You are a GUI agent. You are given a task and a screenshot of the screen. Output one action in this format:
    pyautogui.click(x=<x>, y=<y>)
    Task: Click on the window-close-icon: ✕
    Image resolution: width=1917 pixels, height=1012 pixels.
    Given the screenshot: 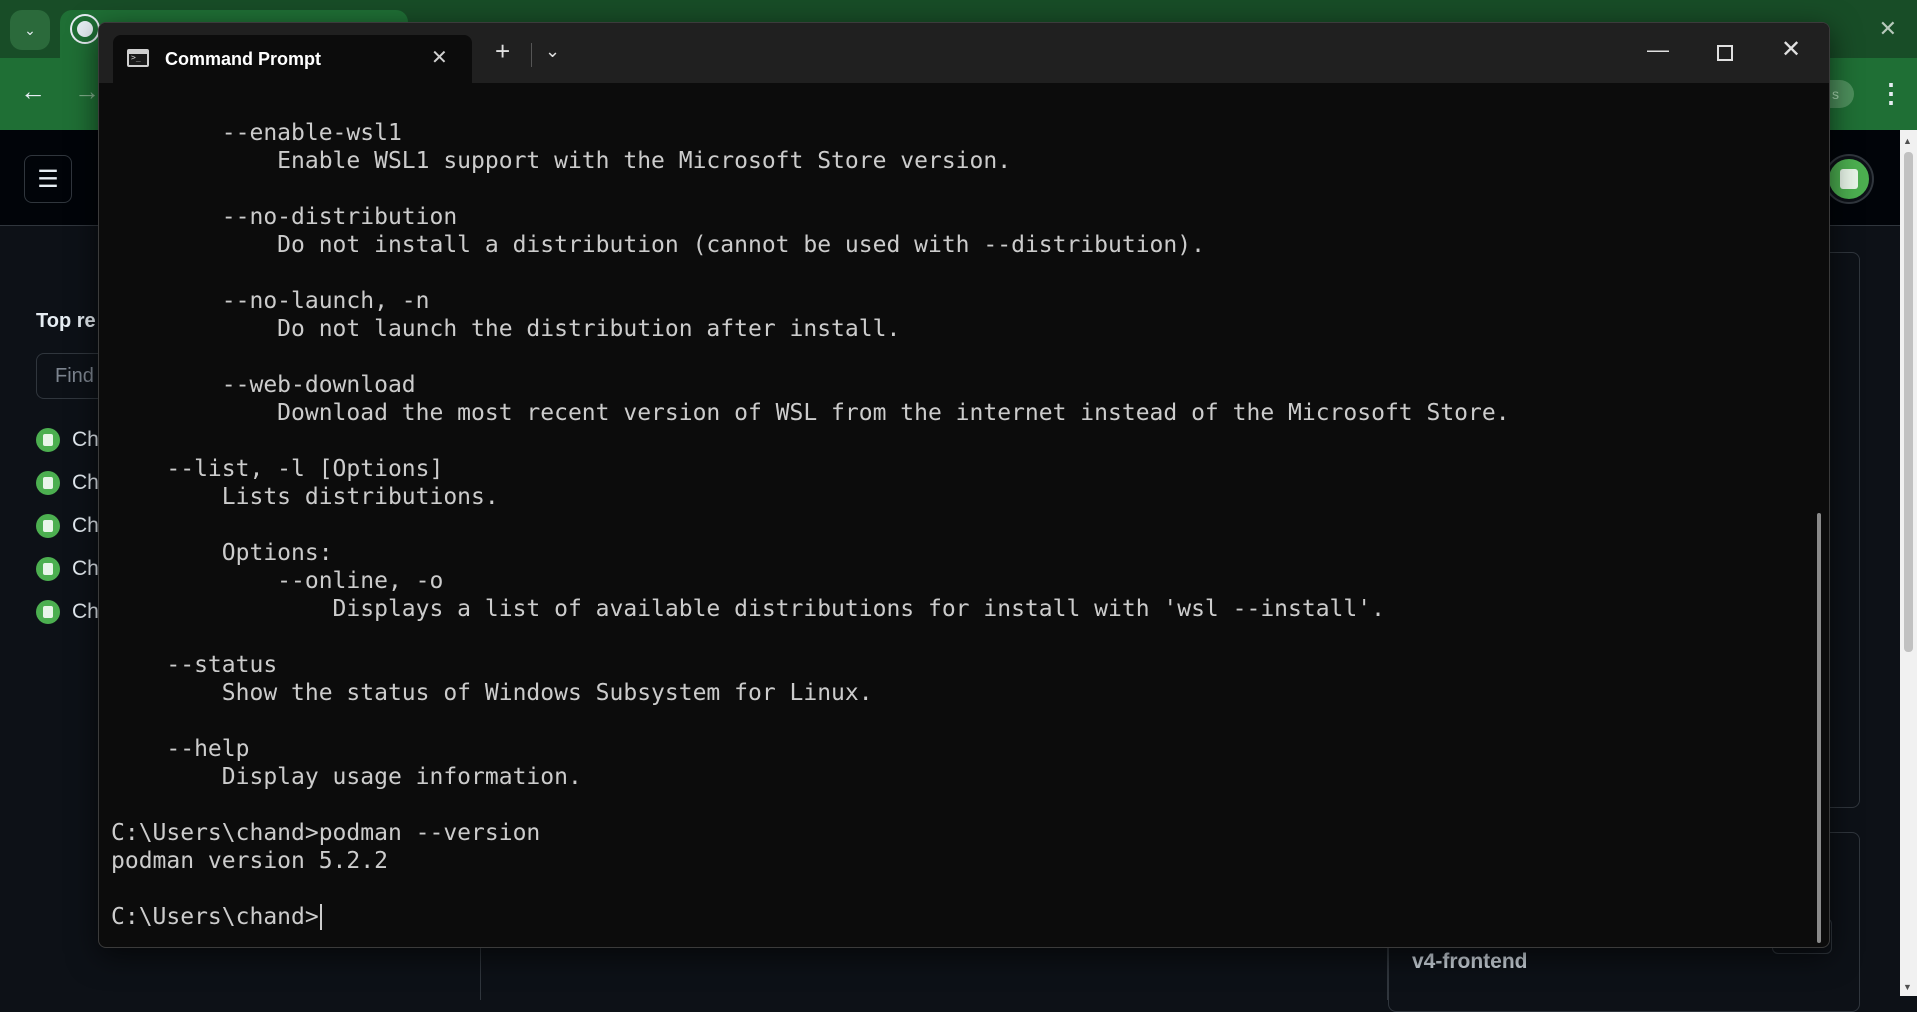 What is the action you would take?
    pyautogui.click(x=1791, y=49)
    